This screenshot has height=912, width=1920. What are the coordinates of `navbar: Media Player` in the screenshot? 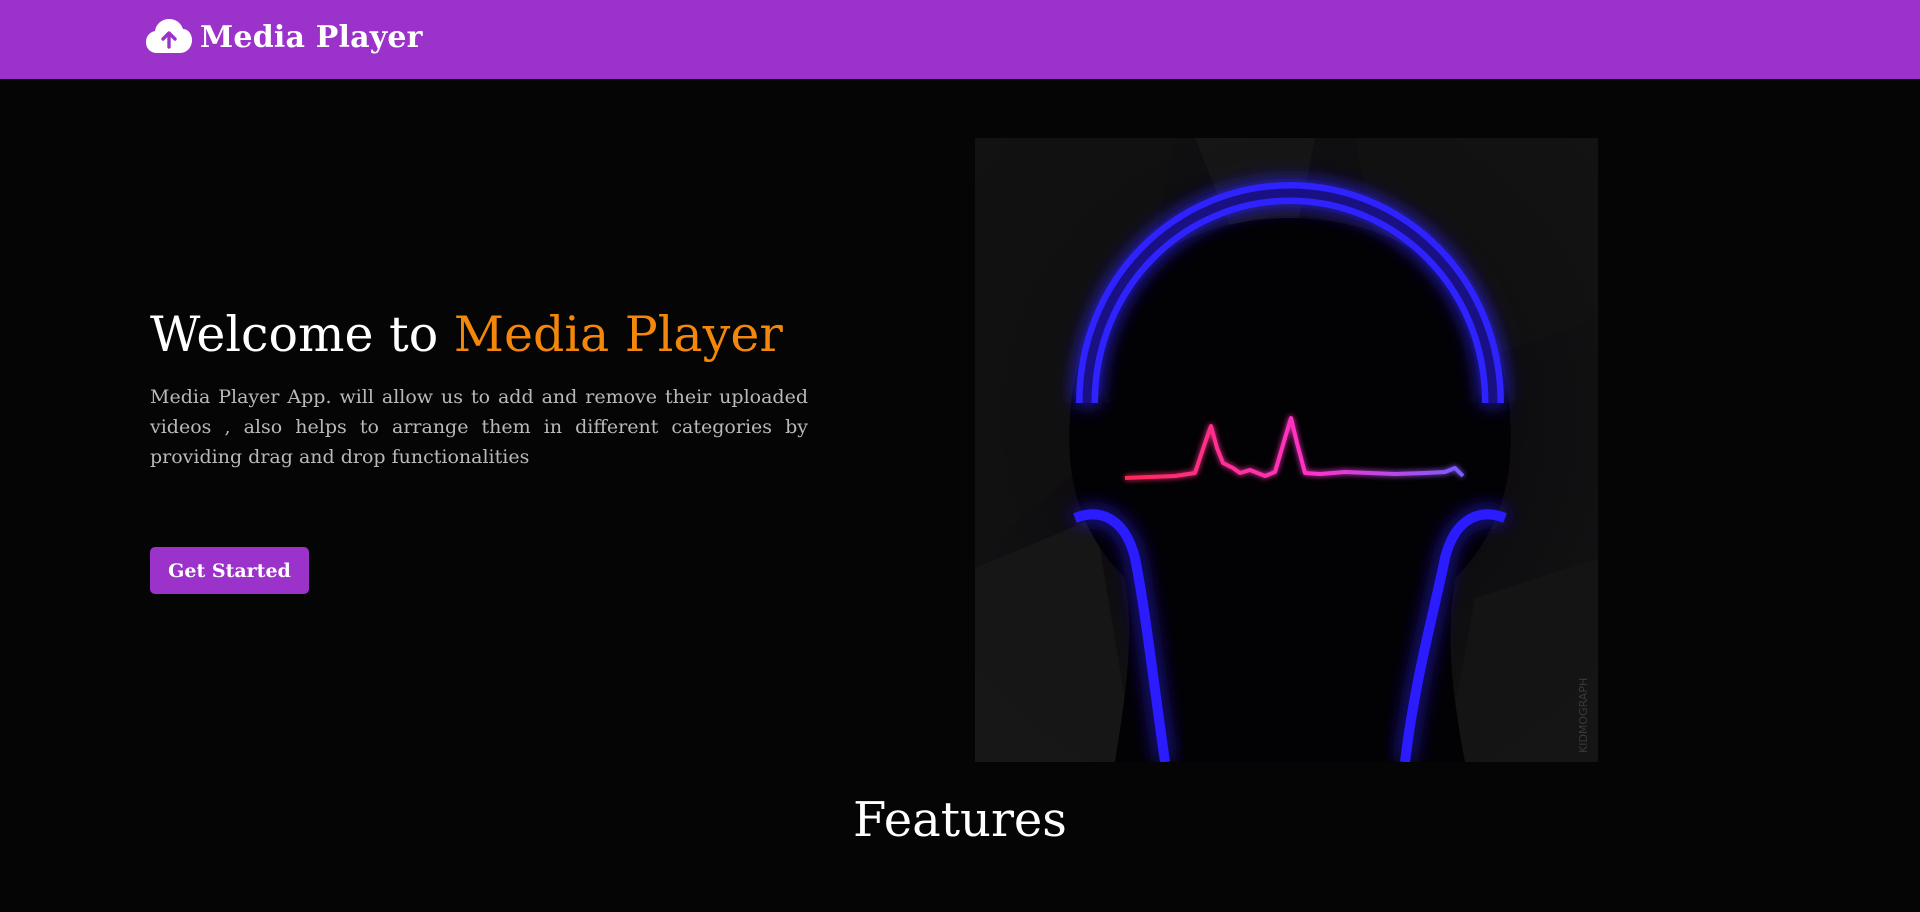 It's located at (960, 39).